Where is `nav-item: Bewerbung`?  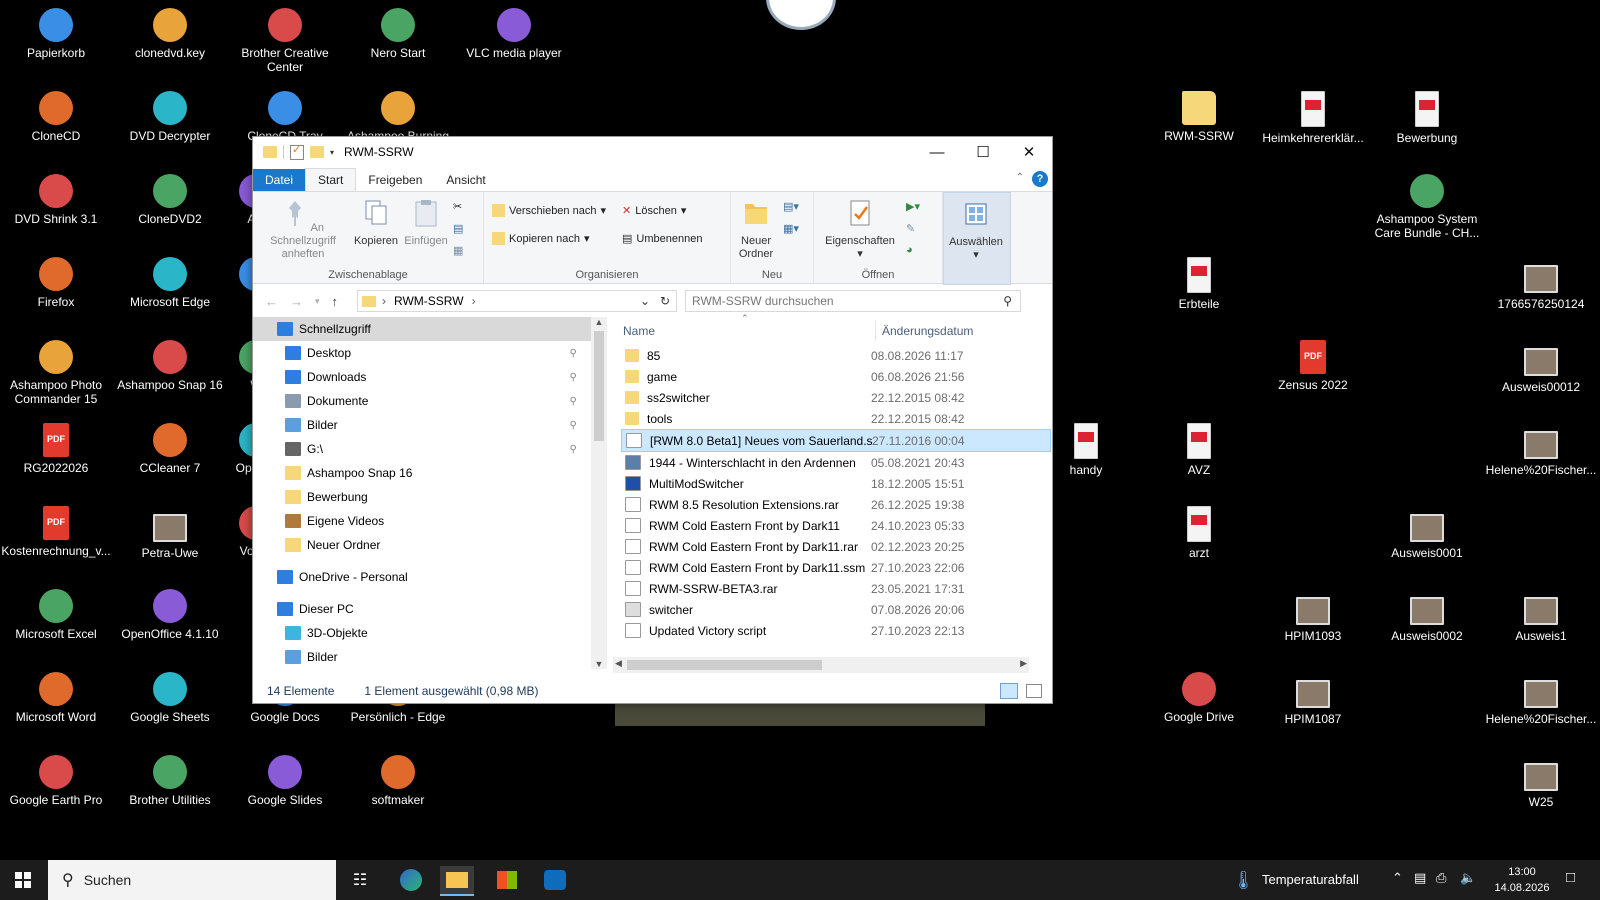 nav-item: Bewerbung is located at coordinates (427, 497).